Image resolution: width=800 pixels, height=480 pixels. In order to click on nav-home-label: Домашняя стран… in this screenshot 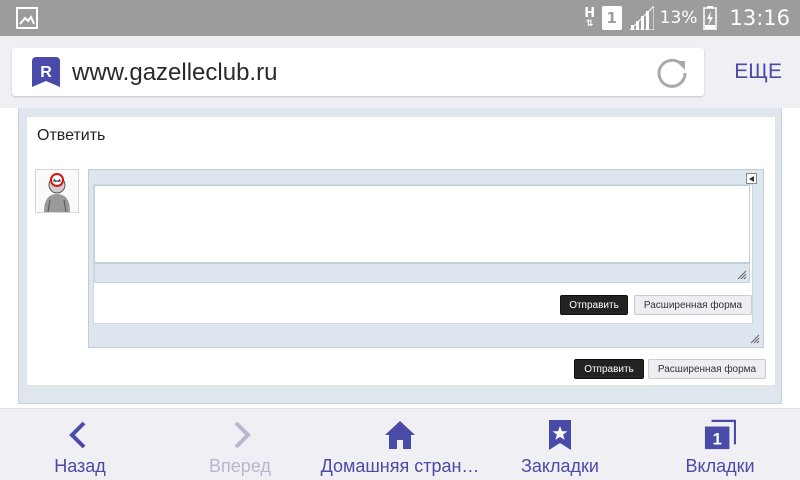, I will do `click(400, 466)`.